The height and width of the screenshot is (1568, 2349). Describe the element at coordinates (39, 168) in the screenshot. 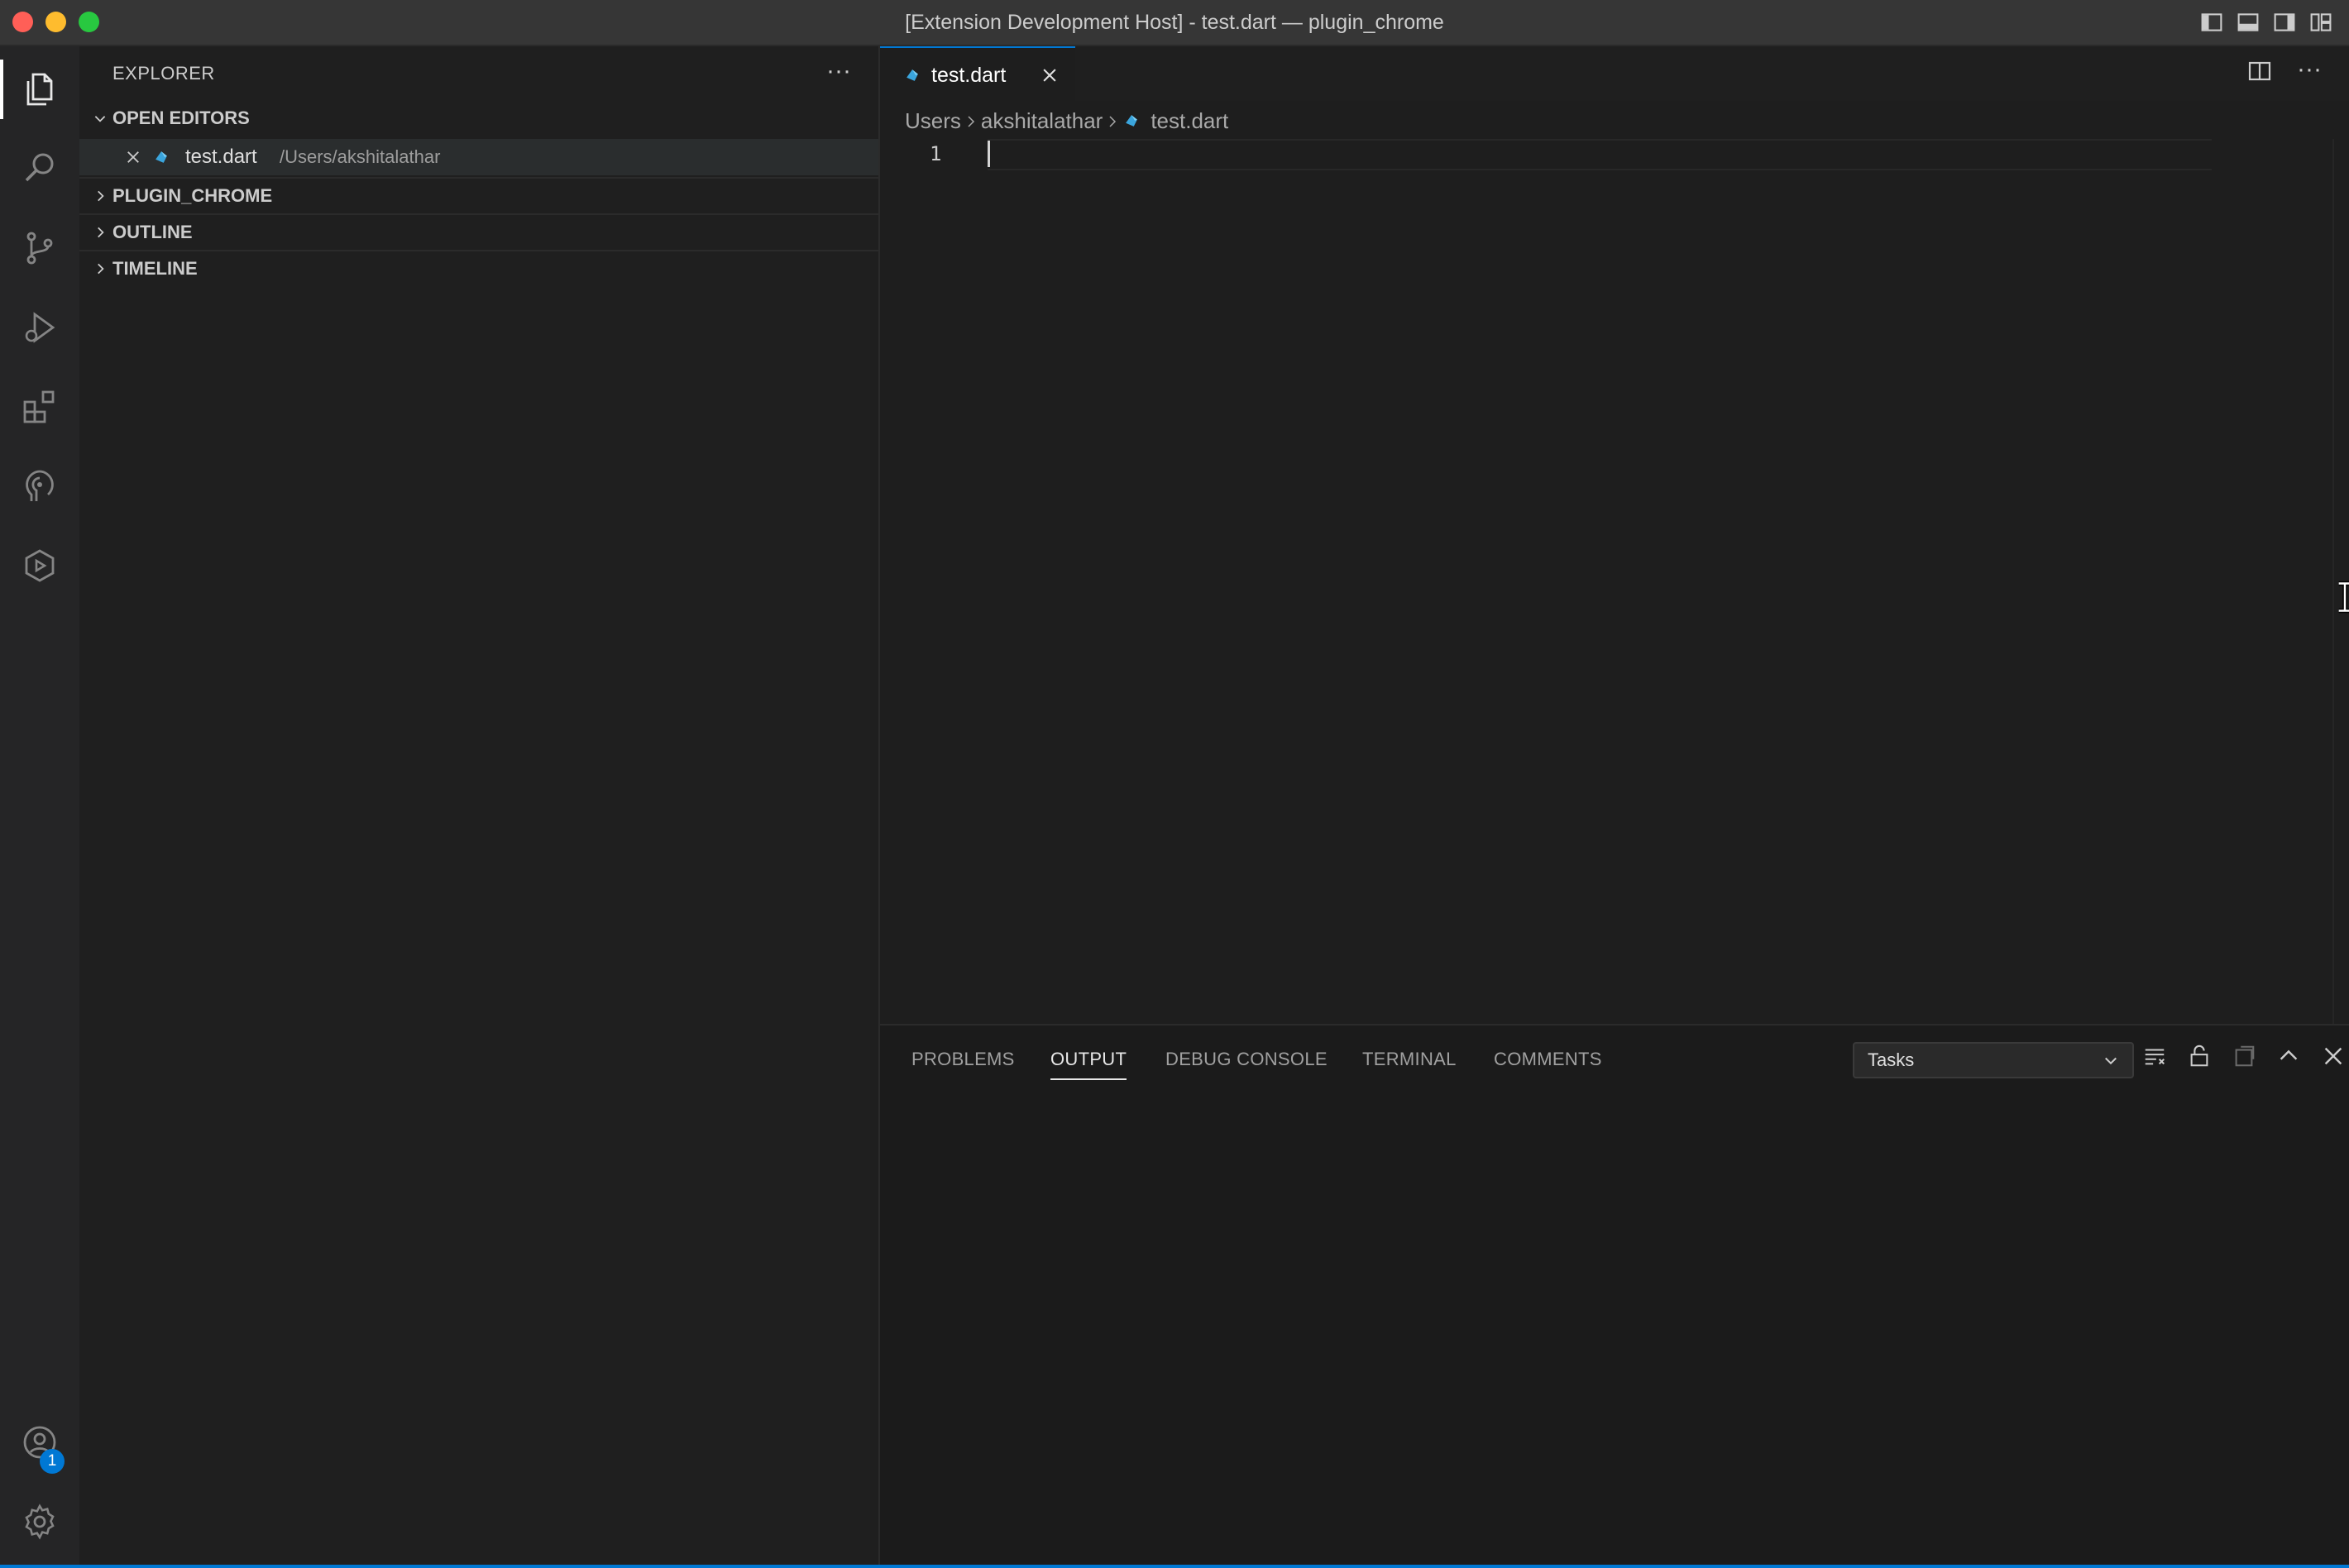

I see `search-icon` at that location.